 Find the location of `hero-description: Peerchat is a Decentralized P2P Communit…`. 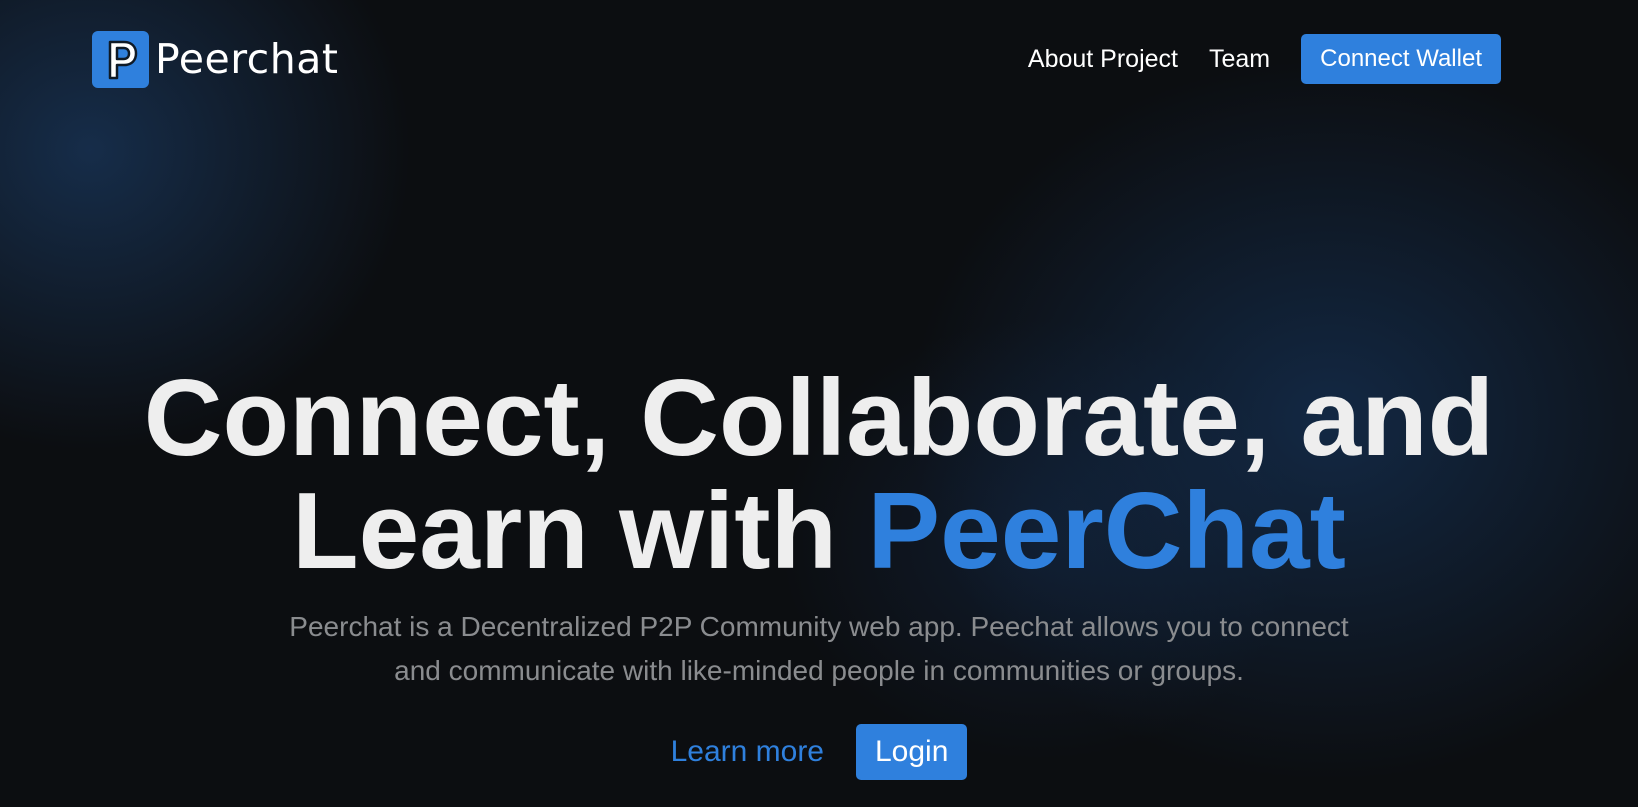

hero-description: Peerchat is a Decentralized P2P Communit… is located at coordinates (819, 648).